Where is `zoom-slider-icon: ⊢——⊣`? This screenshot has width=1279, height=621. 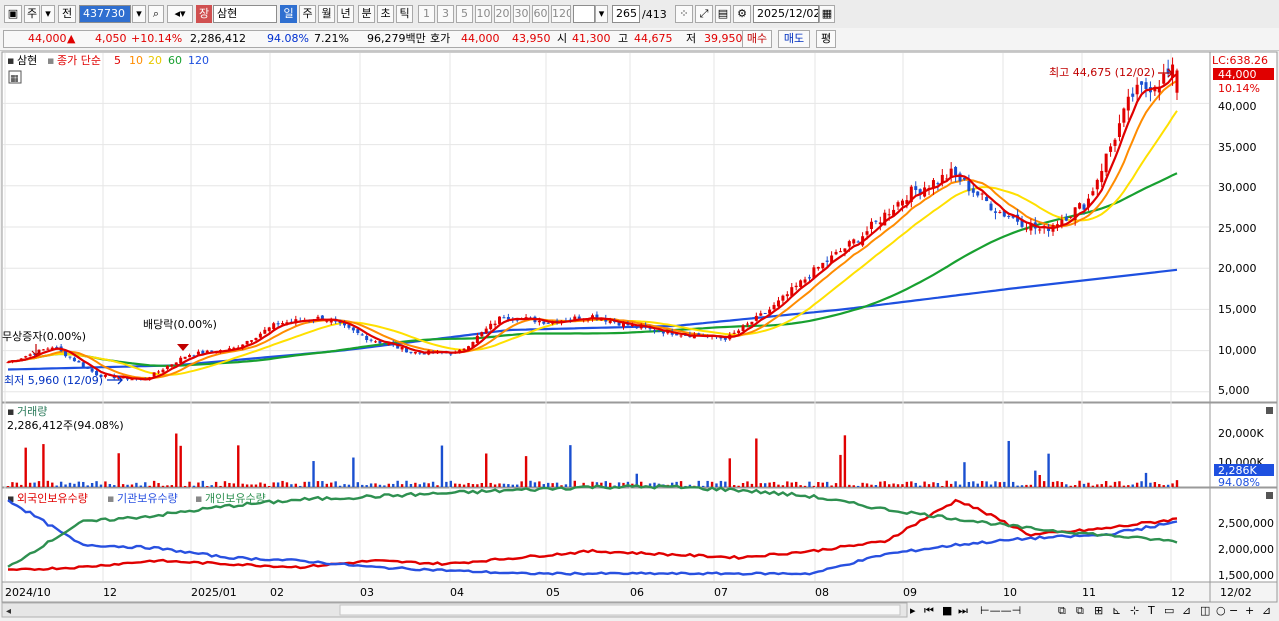
zoom-slider-icon: ⊢——⊣ is located at coordinates (1000, 610).